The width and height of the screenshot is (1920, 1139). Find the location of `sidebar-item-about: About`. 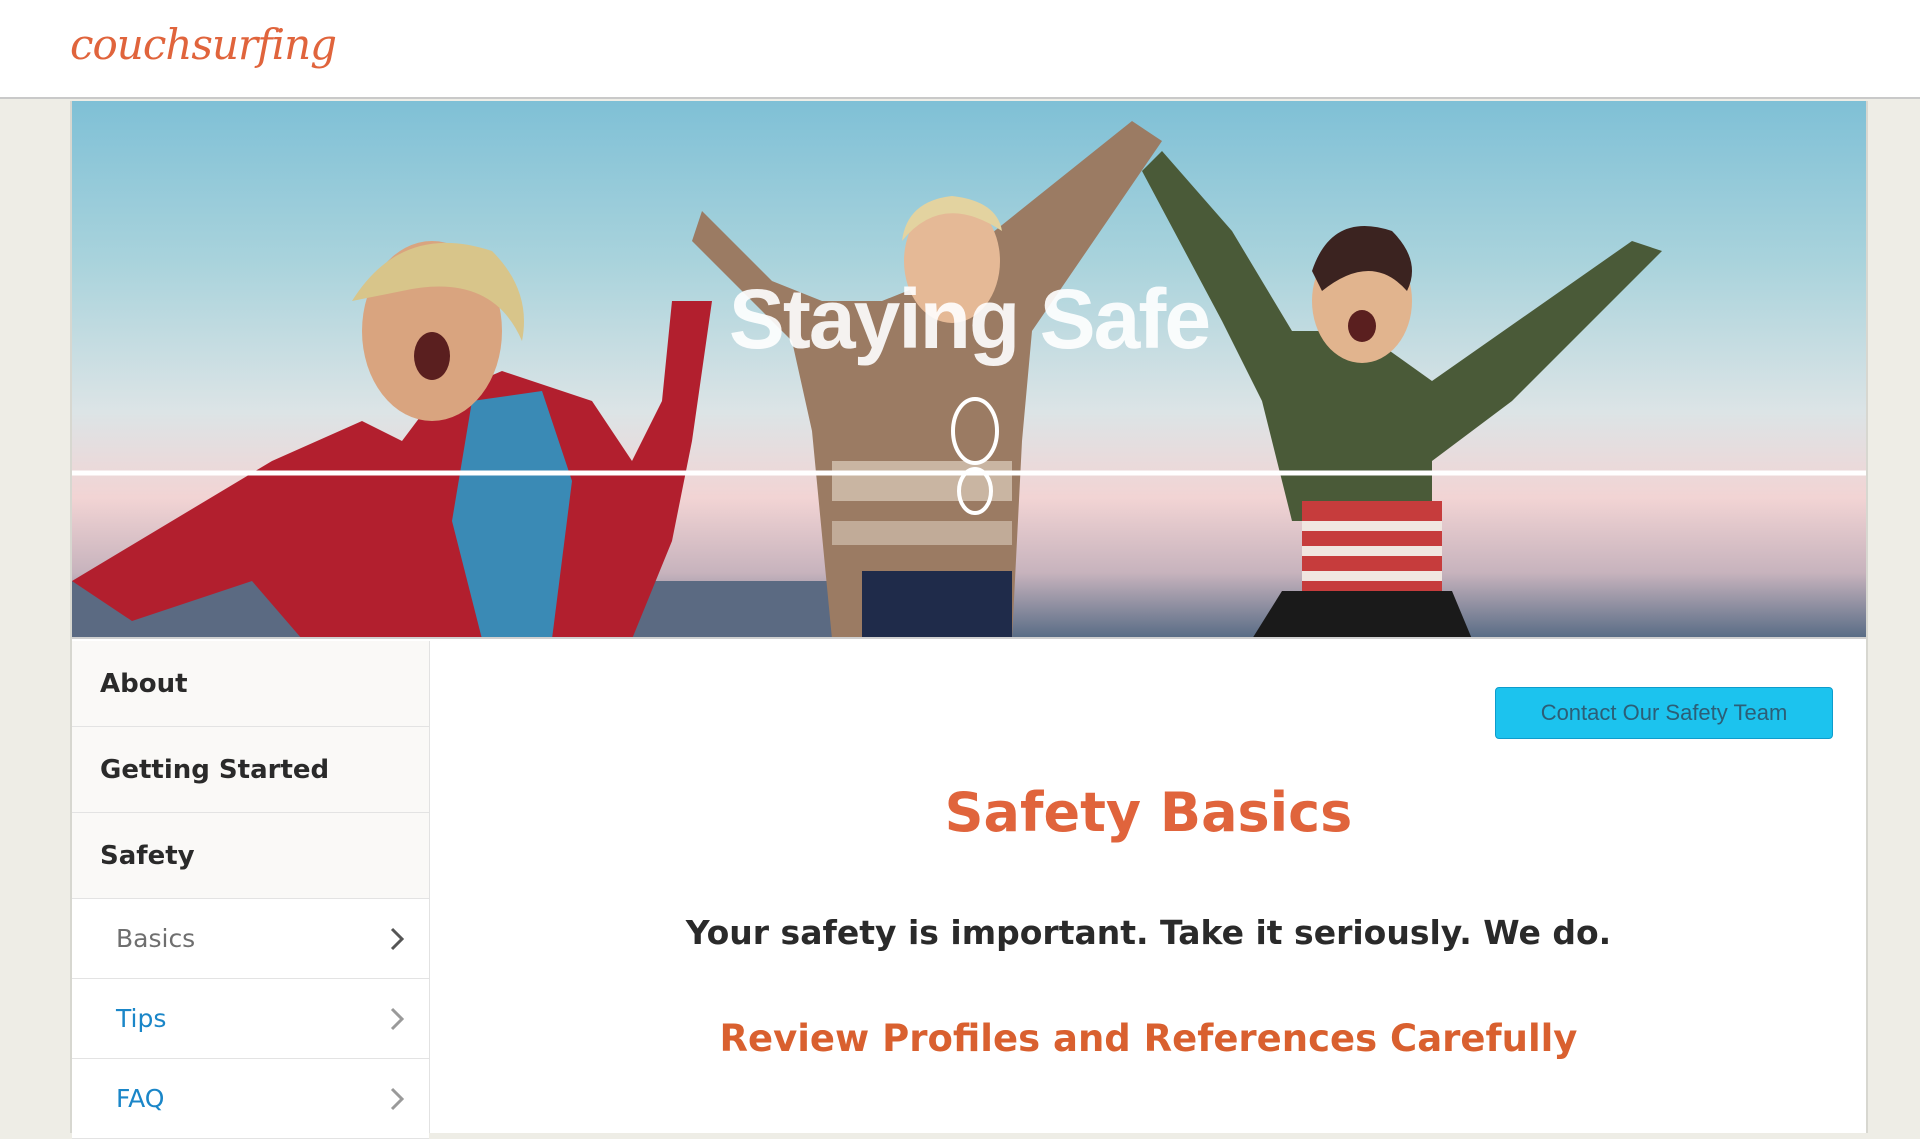

sidebar-item-about: About is located at coordinates (250, 684).